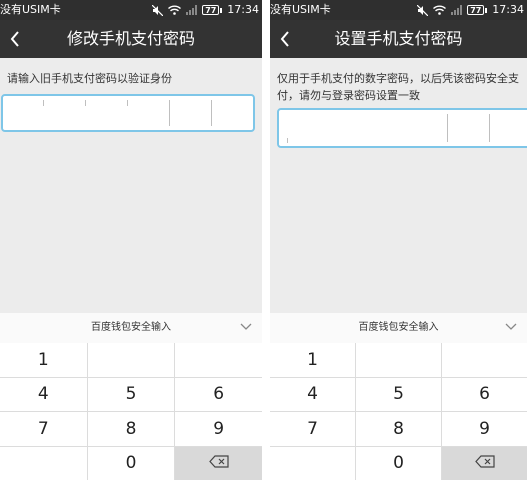 This screenshot has height=480, width=527. I want to click on app-header: 修改手机支付密码, so click(131, 39).